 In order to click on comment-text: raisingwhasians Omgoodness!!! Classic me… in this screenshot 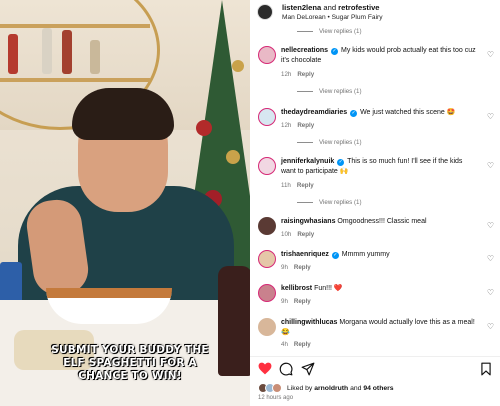, I will do `click(379, 222)`.